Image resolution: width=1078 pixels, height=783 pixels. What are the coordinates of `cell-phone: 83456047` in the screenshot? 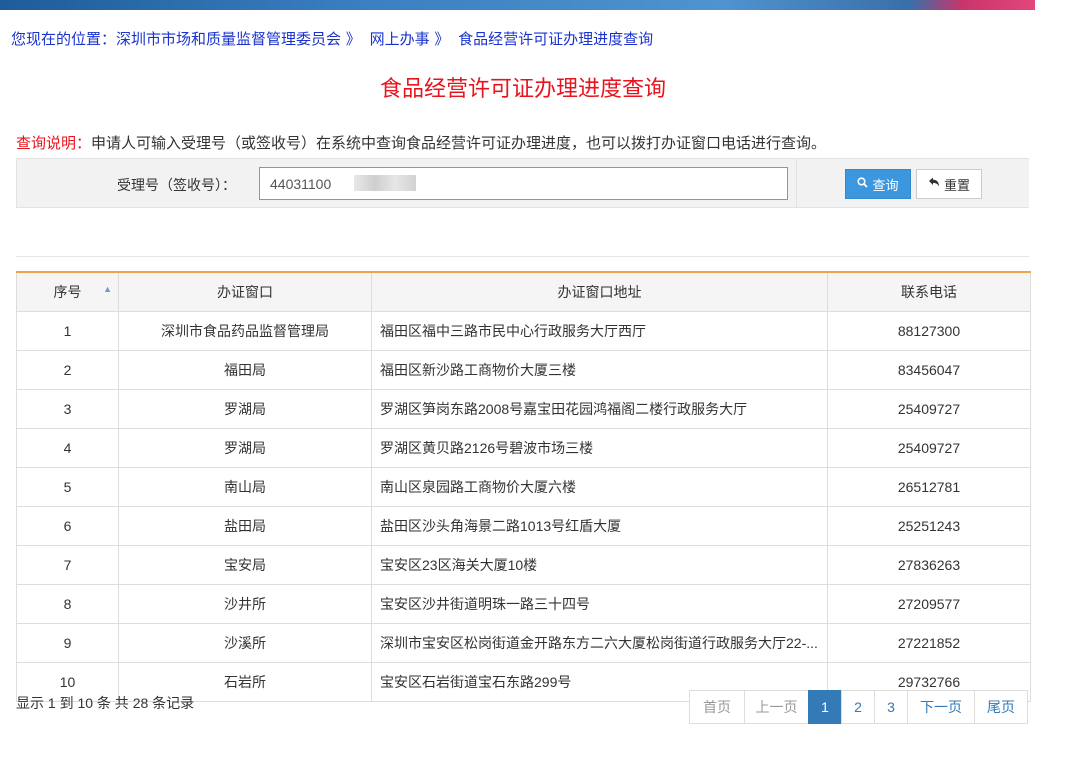 It's located at (929, 370).